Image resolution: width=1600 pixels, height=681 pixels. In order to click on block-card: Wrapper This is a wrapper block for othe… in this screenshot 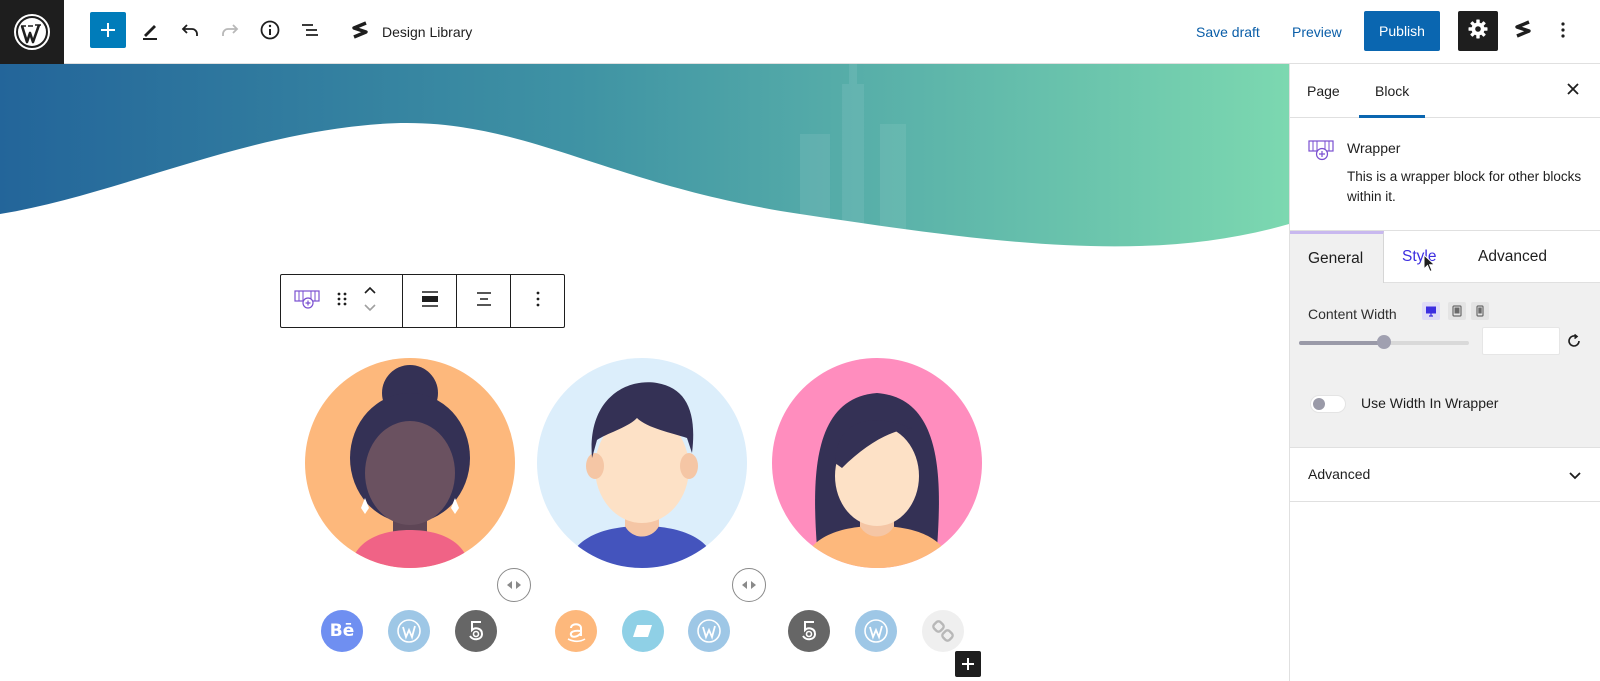, I will do `click(1445, 174)`.